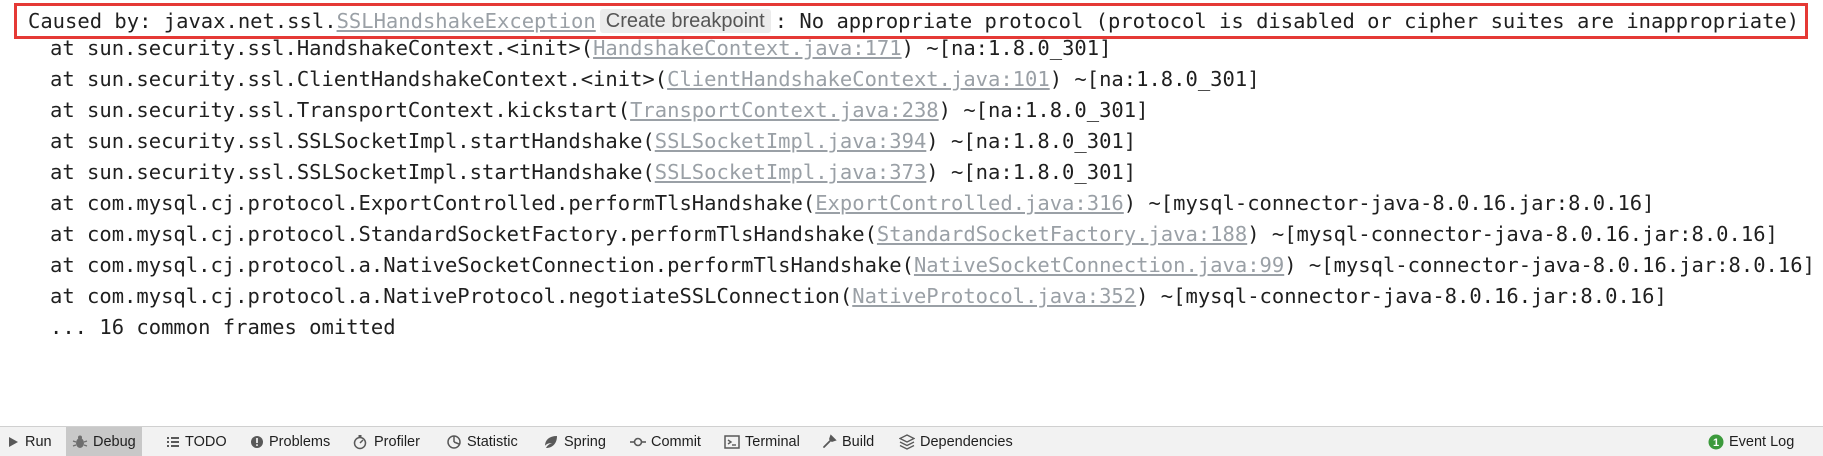  What do you see at coordinates (80, 441) in the screenshot?
I see `debug-icon` at bounding box center [80, 441].